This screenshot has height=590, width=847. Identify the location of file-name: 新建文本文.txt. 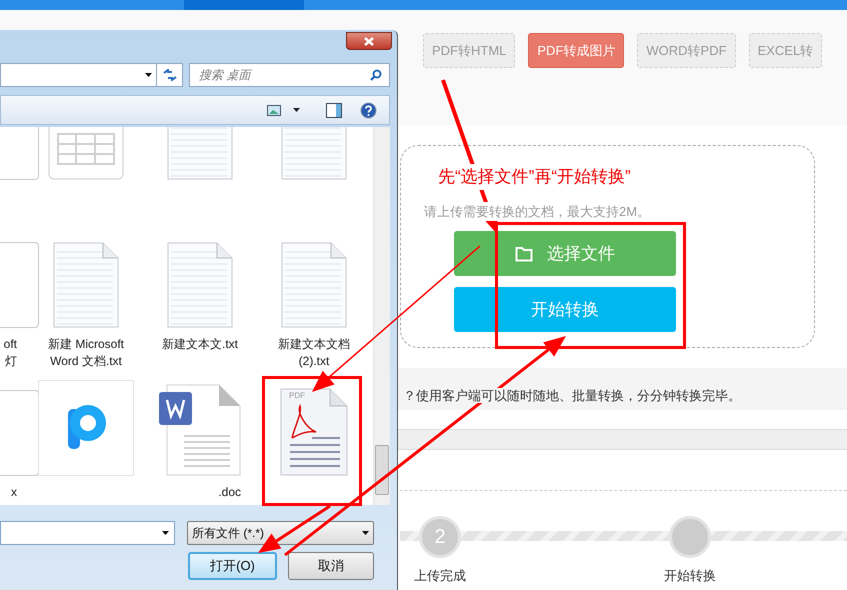
(199, 344).